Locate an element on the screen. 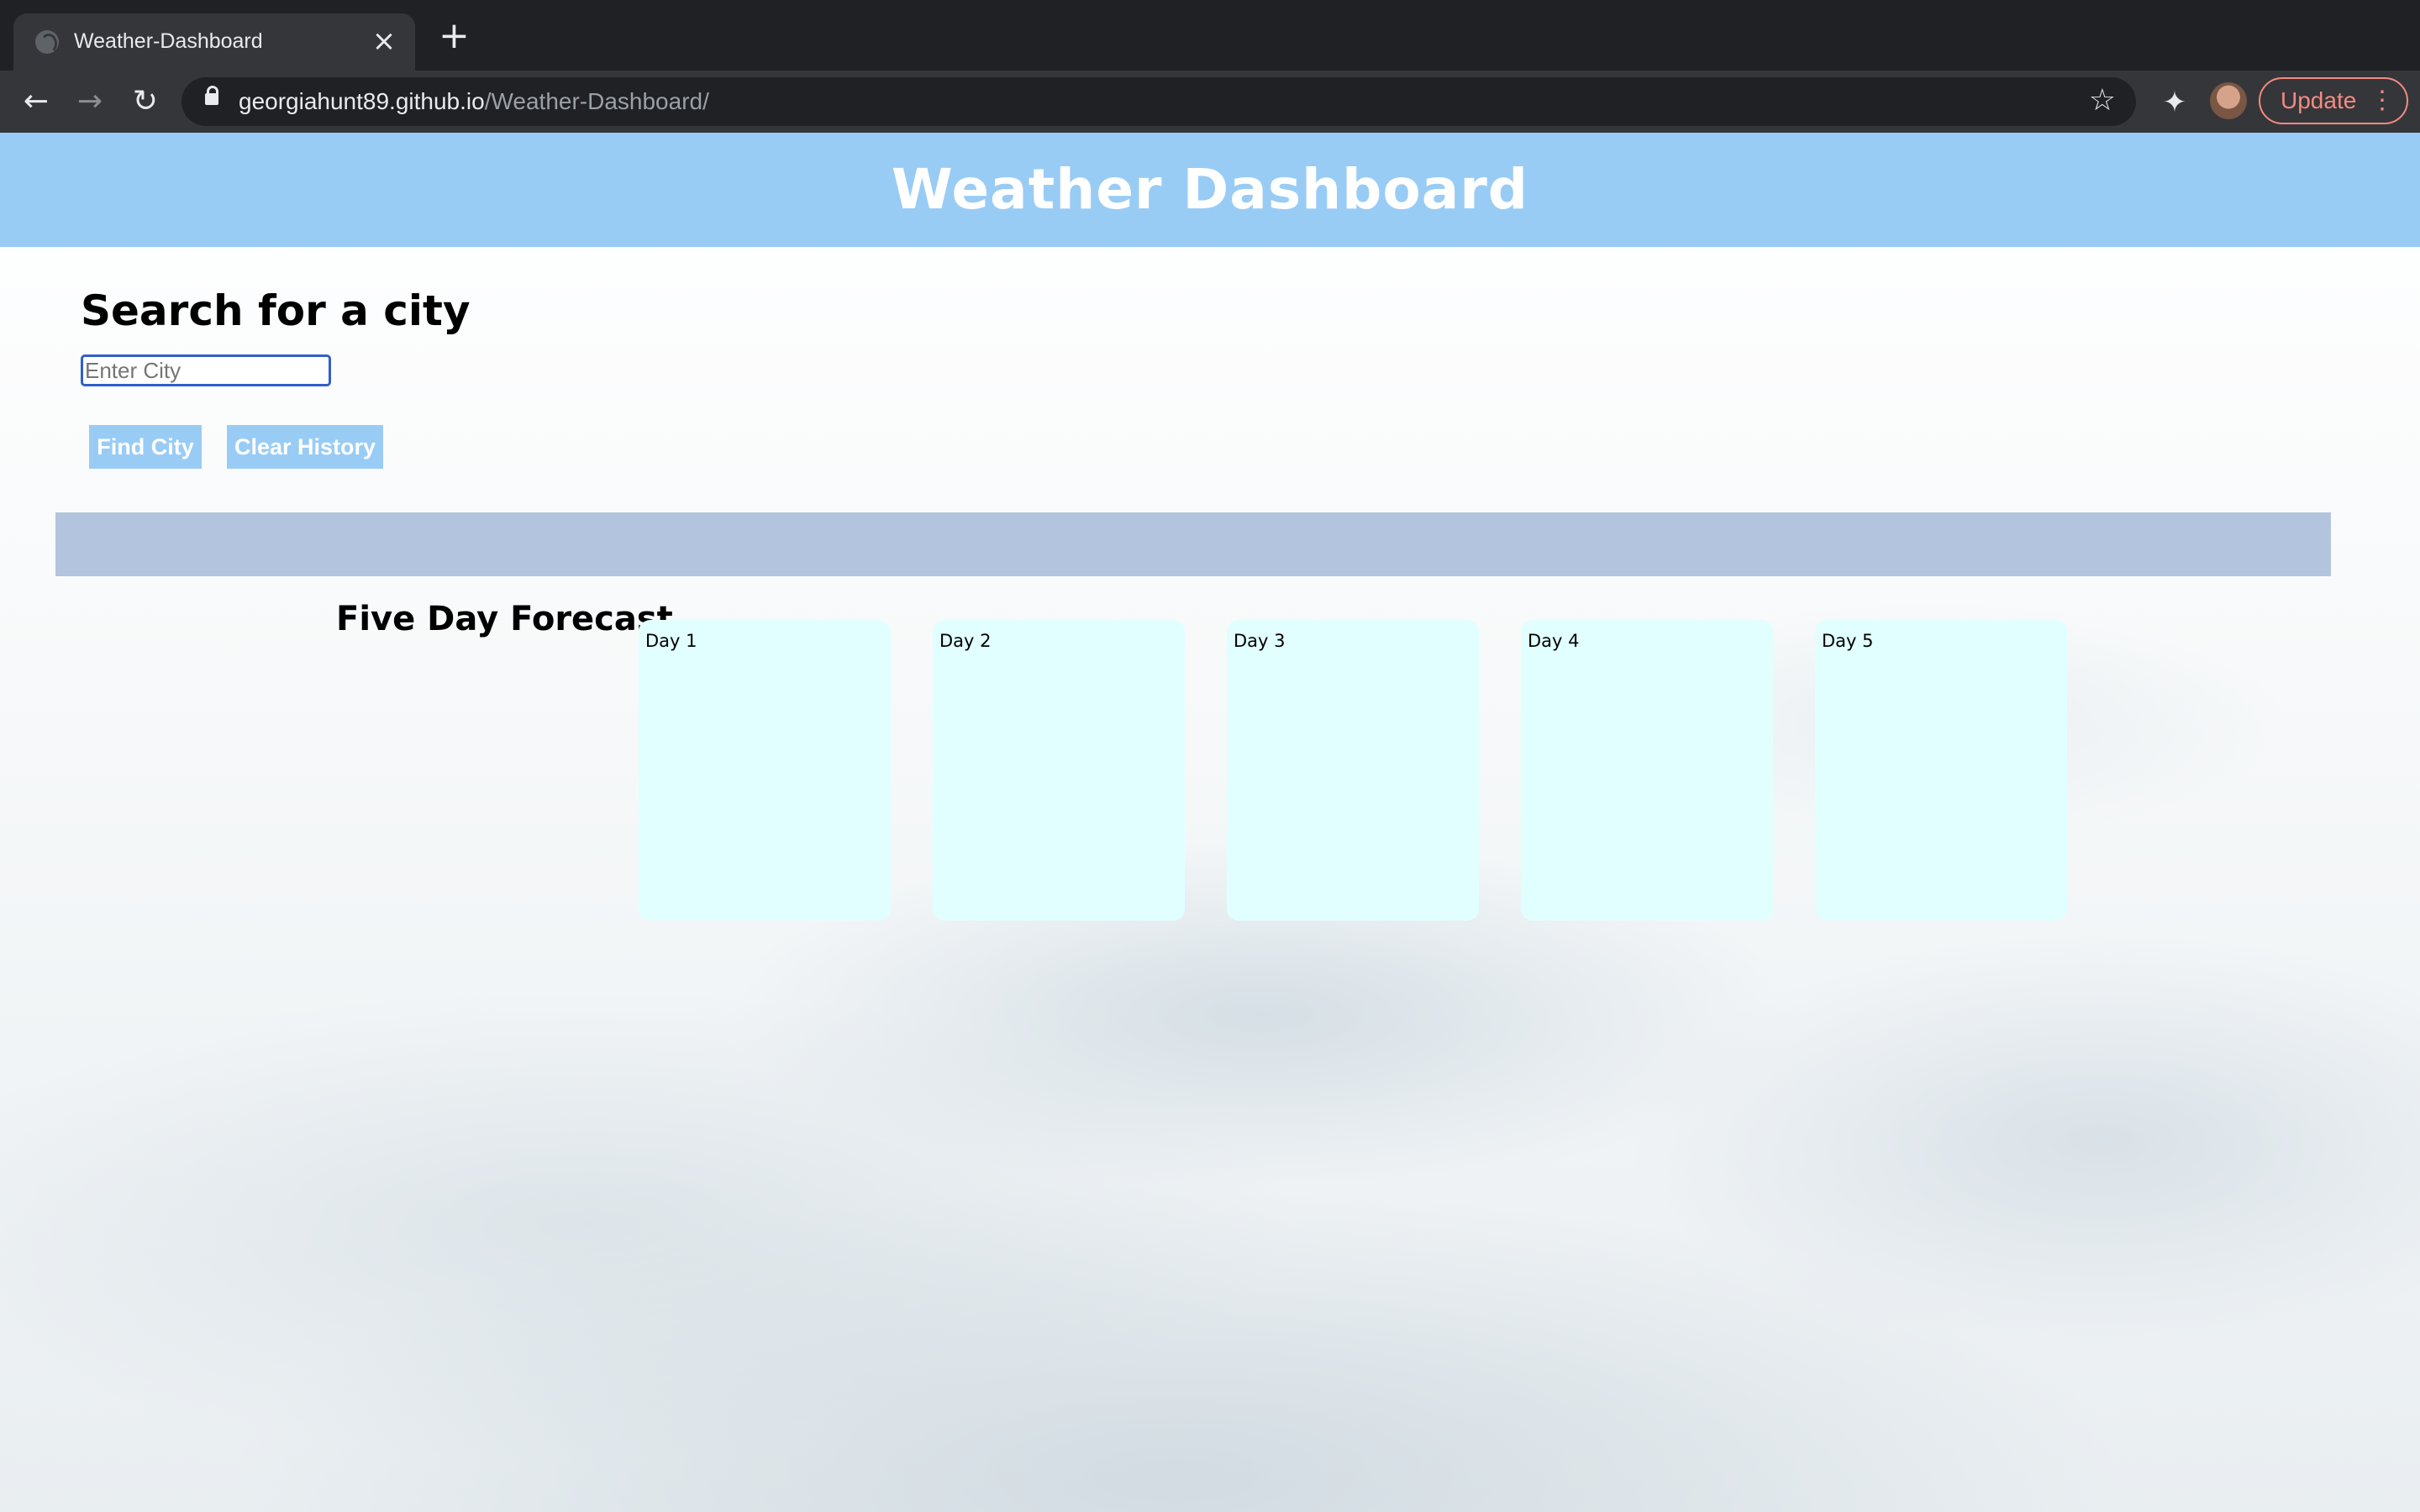 This screenshot has width=2420, height=1512. bookmark-star-icon: ☆ is located at coordinates (2102, 101).